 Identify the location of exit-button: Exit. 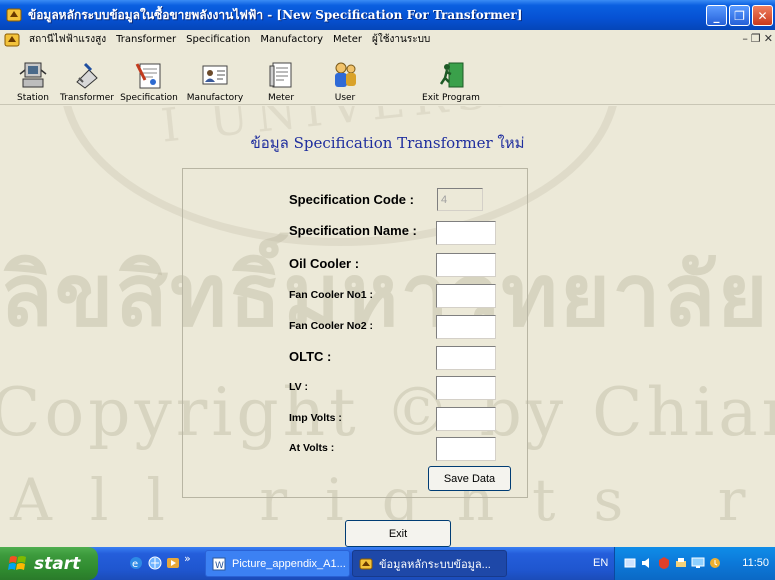
(398, 533).